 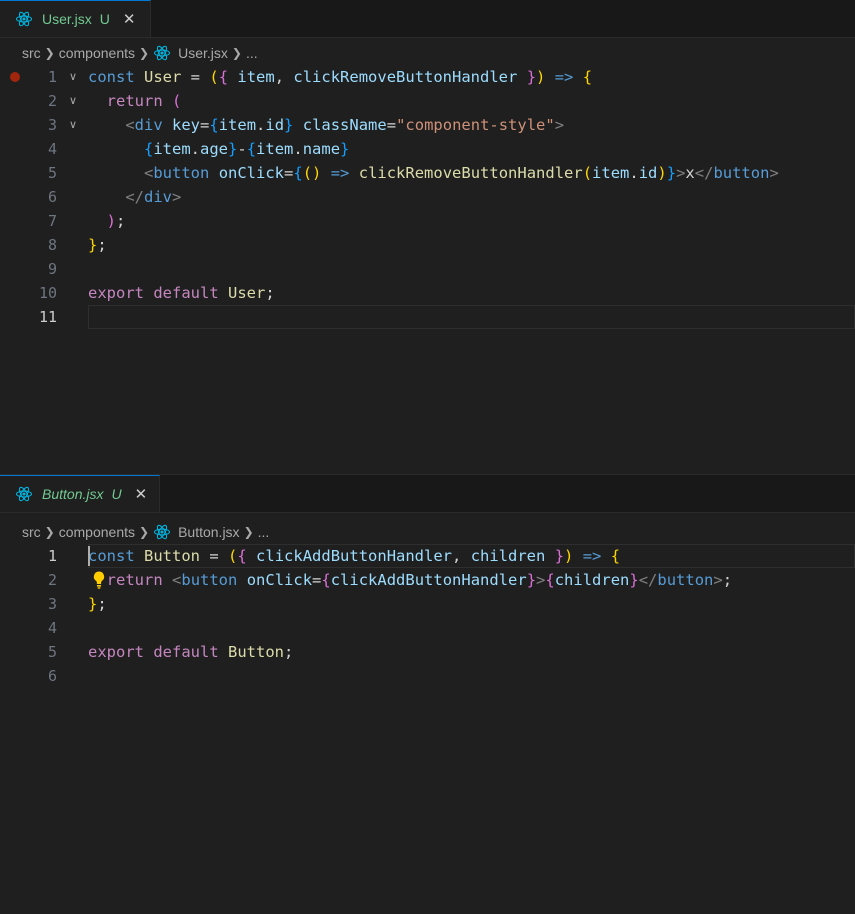 I want to click on code-token: item, so click(x=172, y=149).